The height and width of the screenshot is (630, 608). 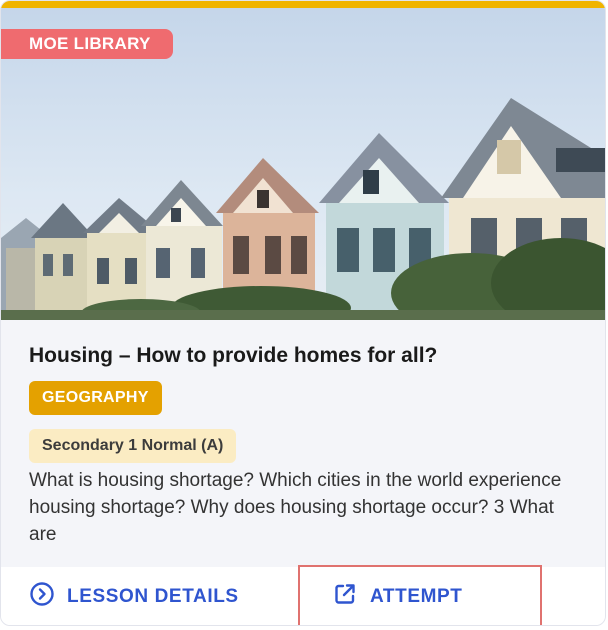 I want to click on lesson-details-label: LESSON DETAILS, so click(x=153, y=596).